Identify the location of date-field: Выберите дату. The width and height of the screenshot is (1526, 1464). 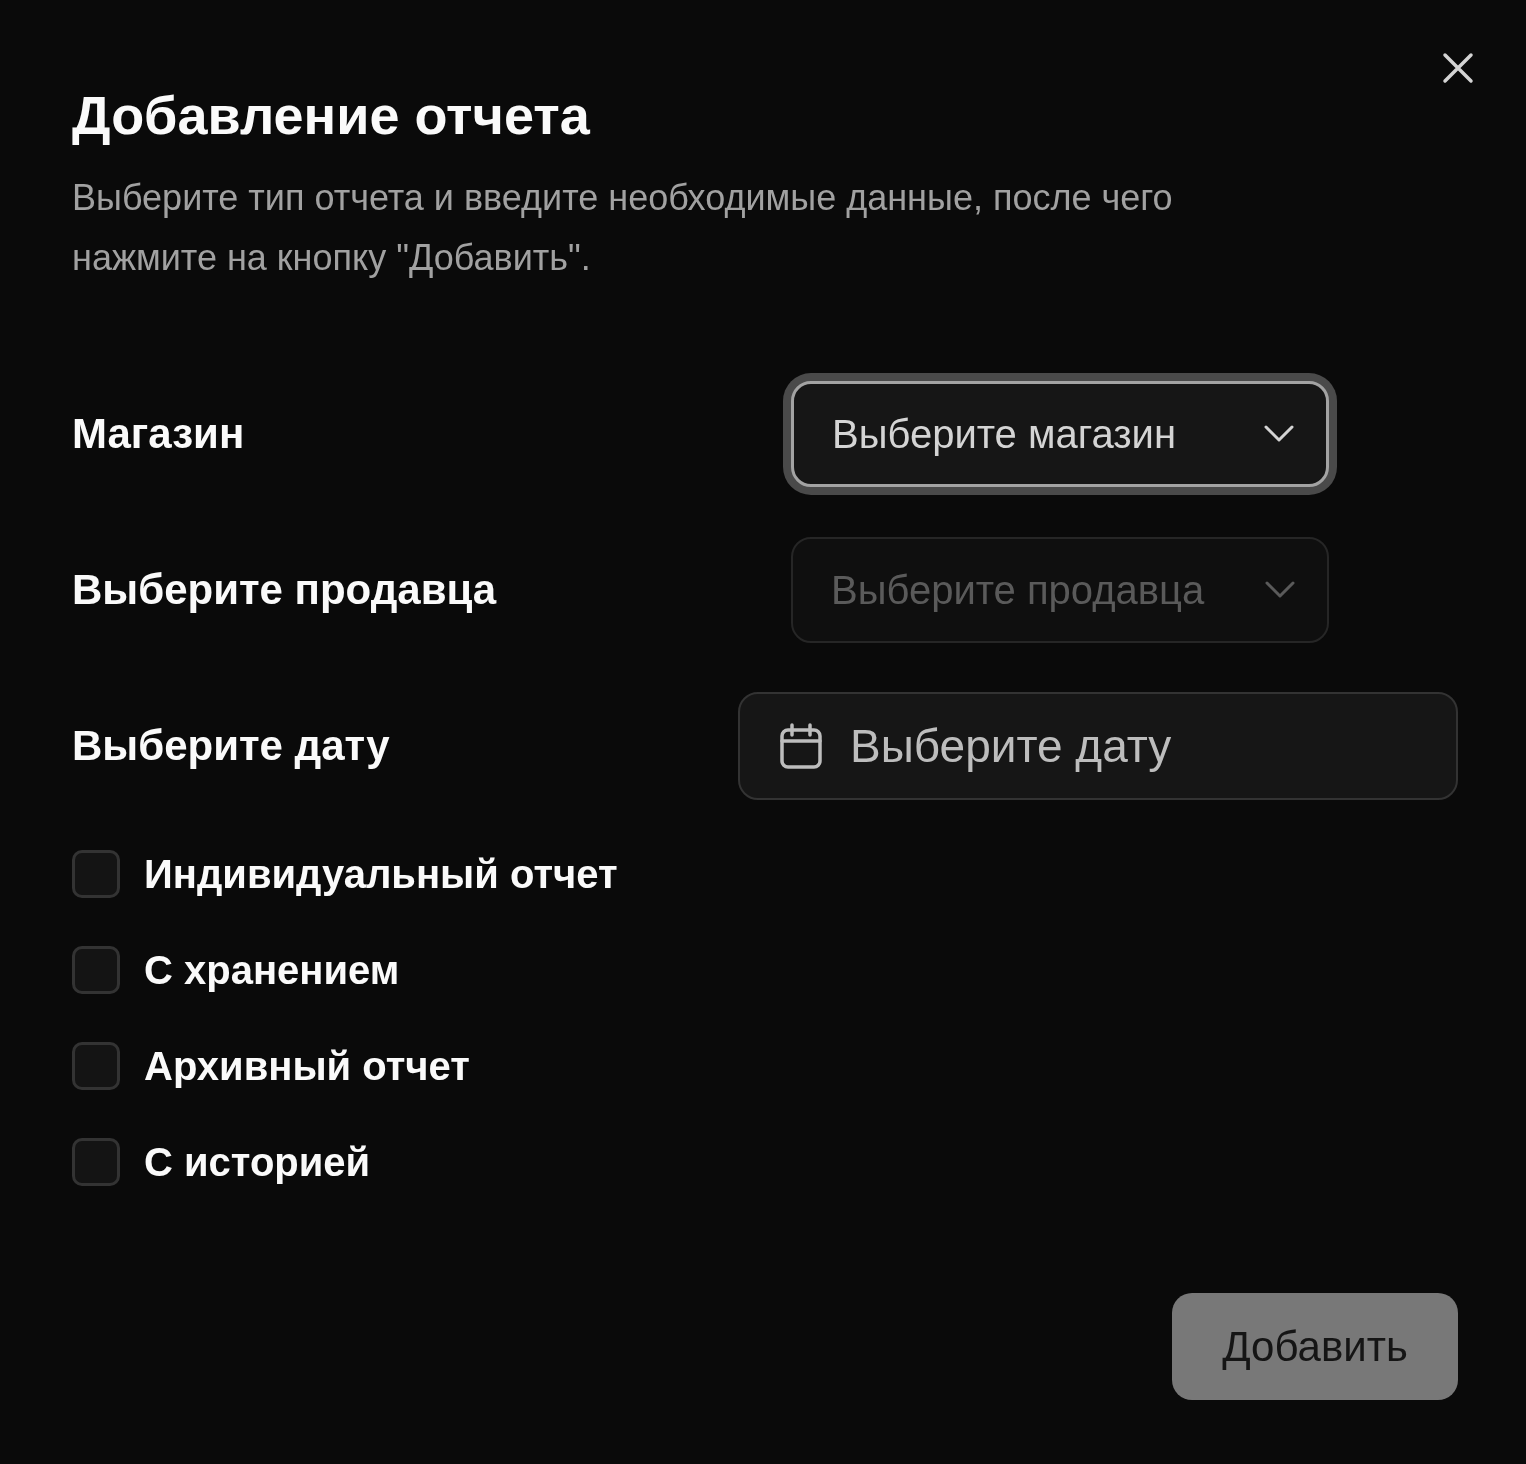
(1098, 746).